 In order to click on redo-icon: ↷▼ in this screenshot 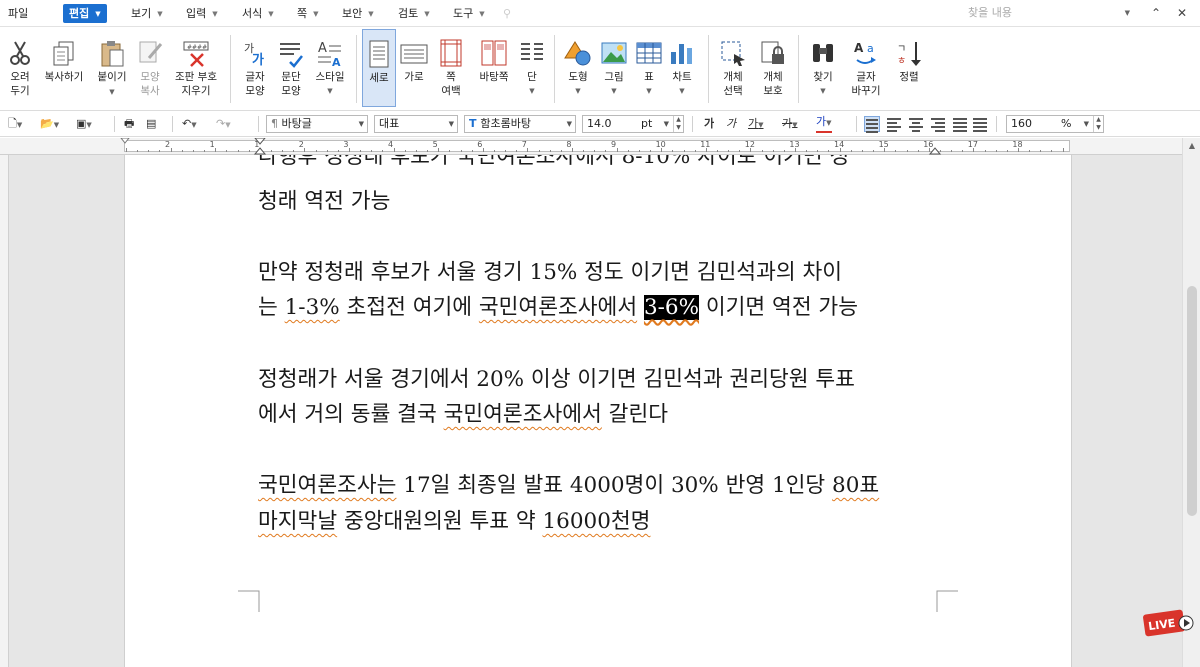, I will do `click(223, 124)`.